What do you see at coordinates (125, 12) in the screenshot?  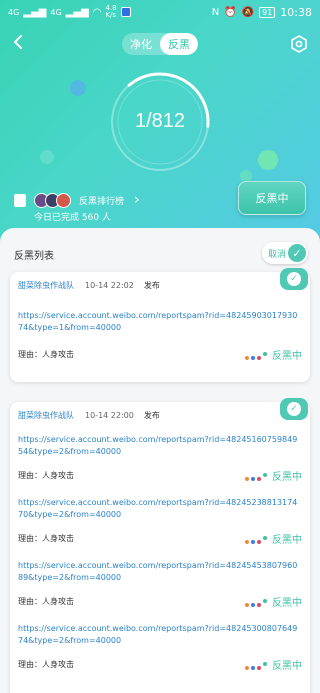 I see `app-notification-icon` at bounding box center [125, 12].